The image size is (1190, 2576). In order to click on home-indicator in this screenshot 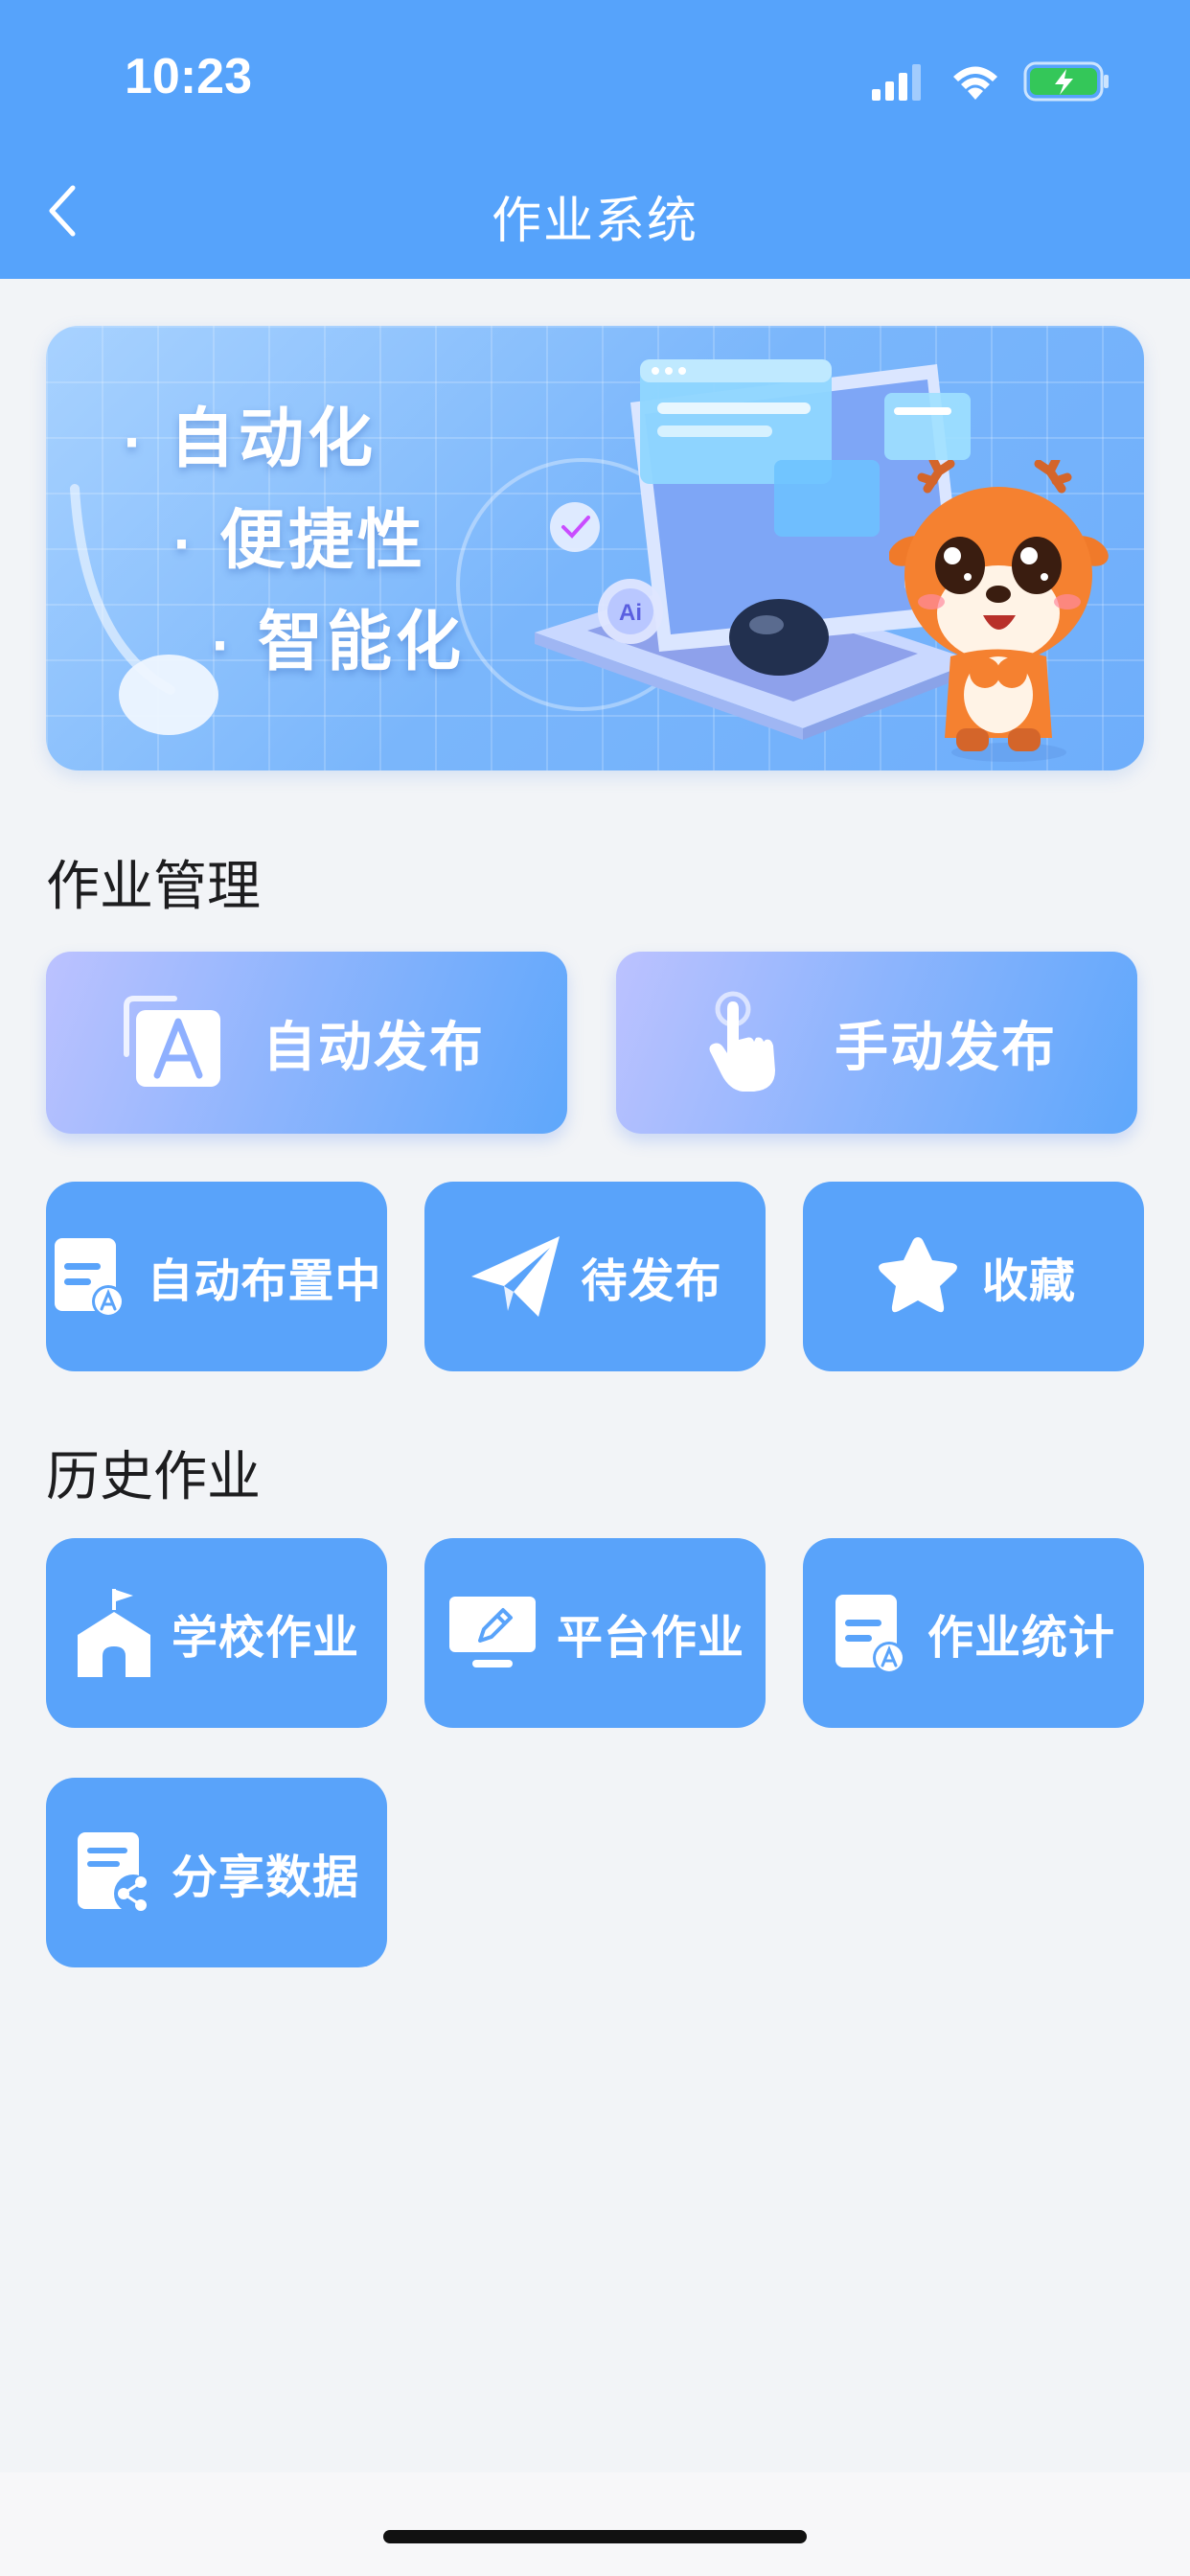, I will do `click(595, 2536)`.